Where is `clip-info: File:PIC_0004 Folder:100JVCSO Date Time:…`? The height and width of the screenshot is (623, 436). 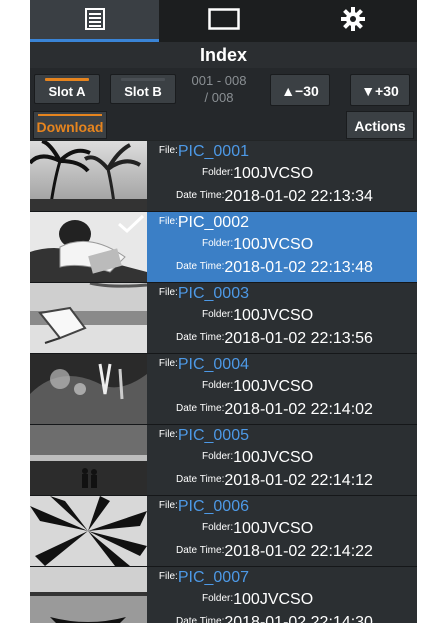 clip-info: File:PIC_0004 Folder:100JVCSO Date Time:… is located at coordinates (265, 387).